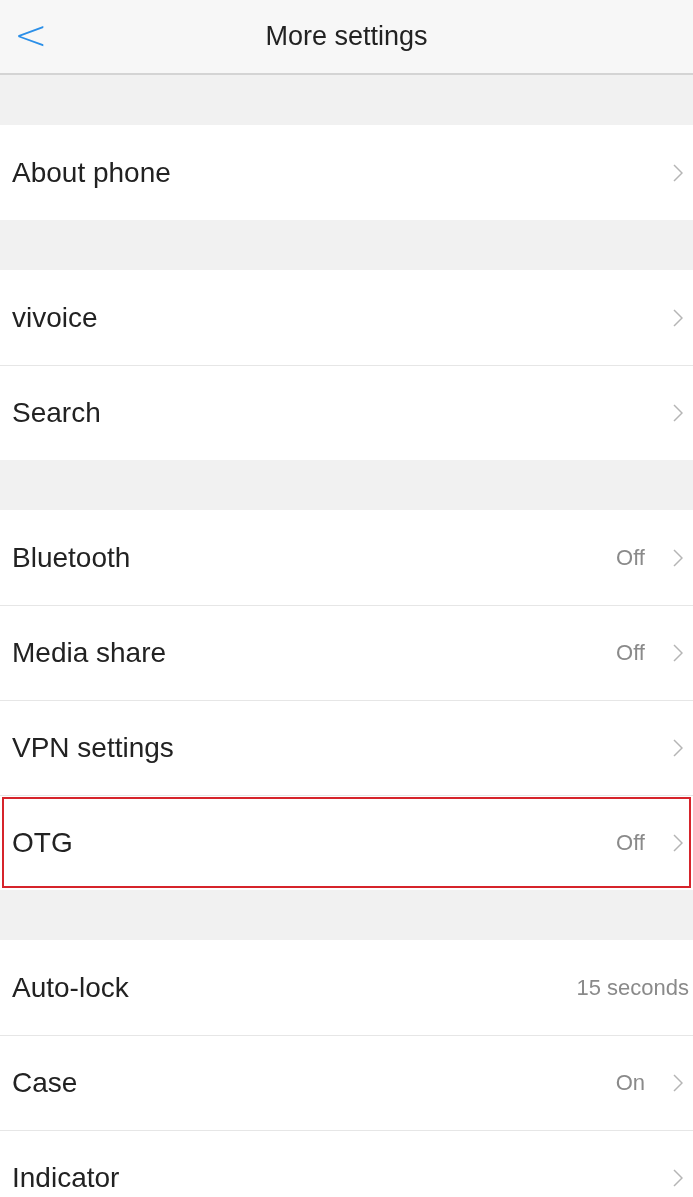  Describe the element at coordinates (43, 843) in the screenshot. I see `setting-label: OTG` at that location.